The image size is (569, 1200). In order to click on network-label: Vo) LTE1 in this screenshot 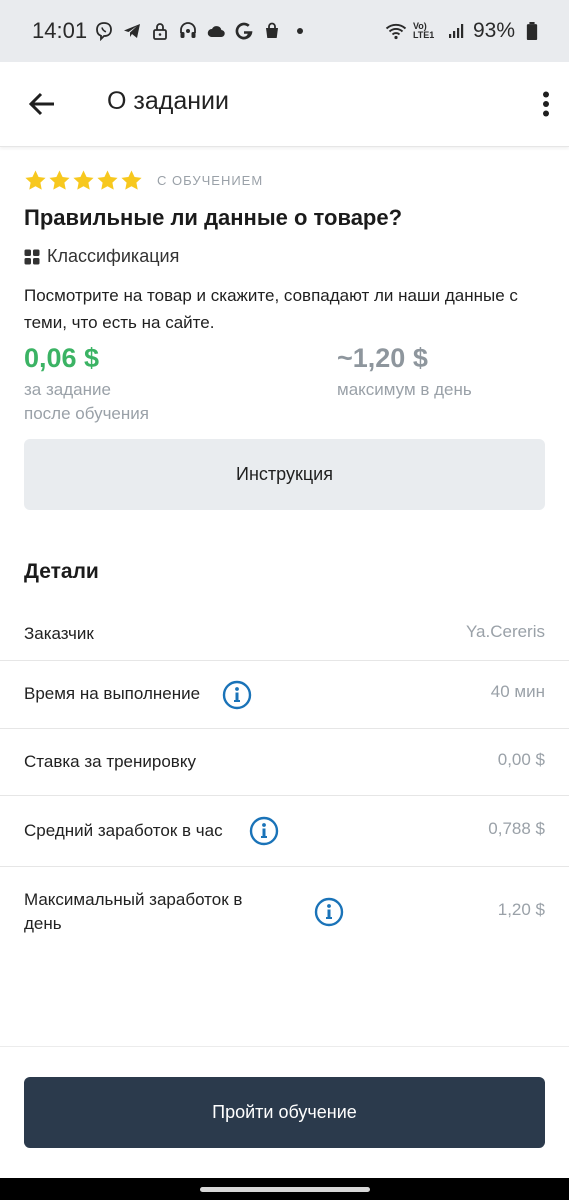, I will do `click(423, 30)`.